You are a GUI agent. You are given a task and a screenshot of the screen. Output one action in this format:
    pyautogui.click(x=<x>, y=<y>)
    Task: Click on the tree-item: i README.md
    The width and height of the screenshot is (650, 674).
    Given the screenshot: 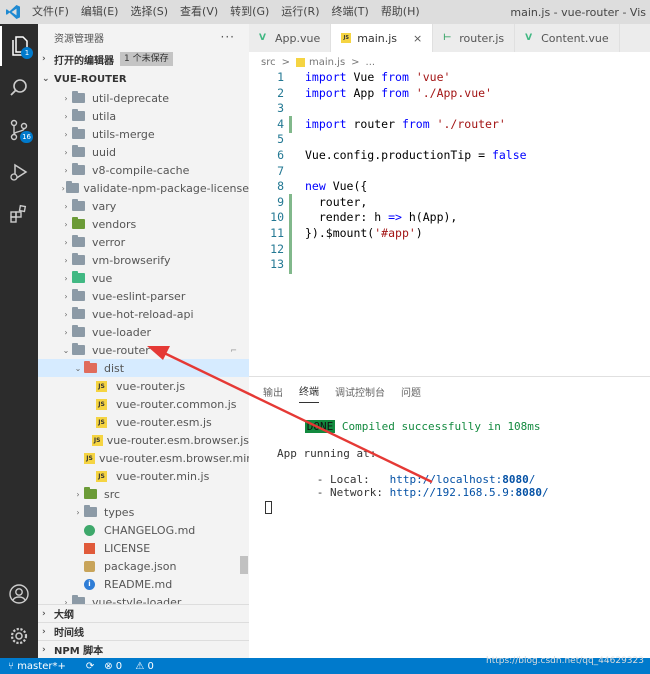 What is the action you would take?
    pyautogui.click(x=143, y=584)
    